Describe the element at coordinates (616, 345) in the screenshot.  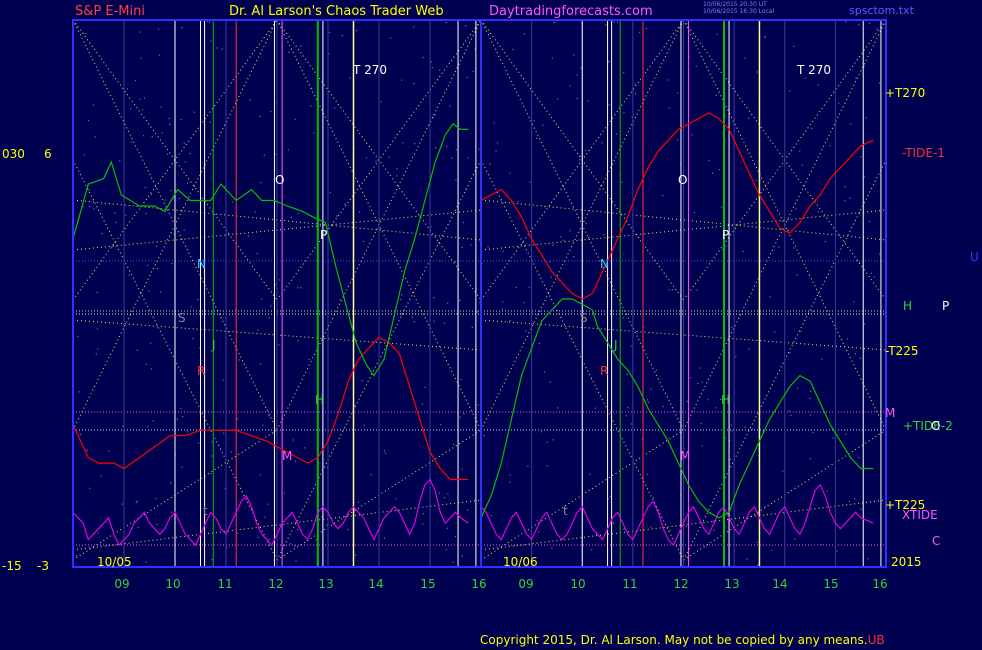
I see `panel2-j-label: J` at that location.